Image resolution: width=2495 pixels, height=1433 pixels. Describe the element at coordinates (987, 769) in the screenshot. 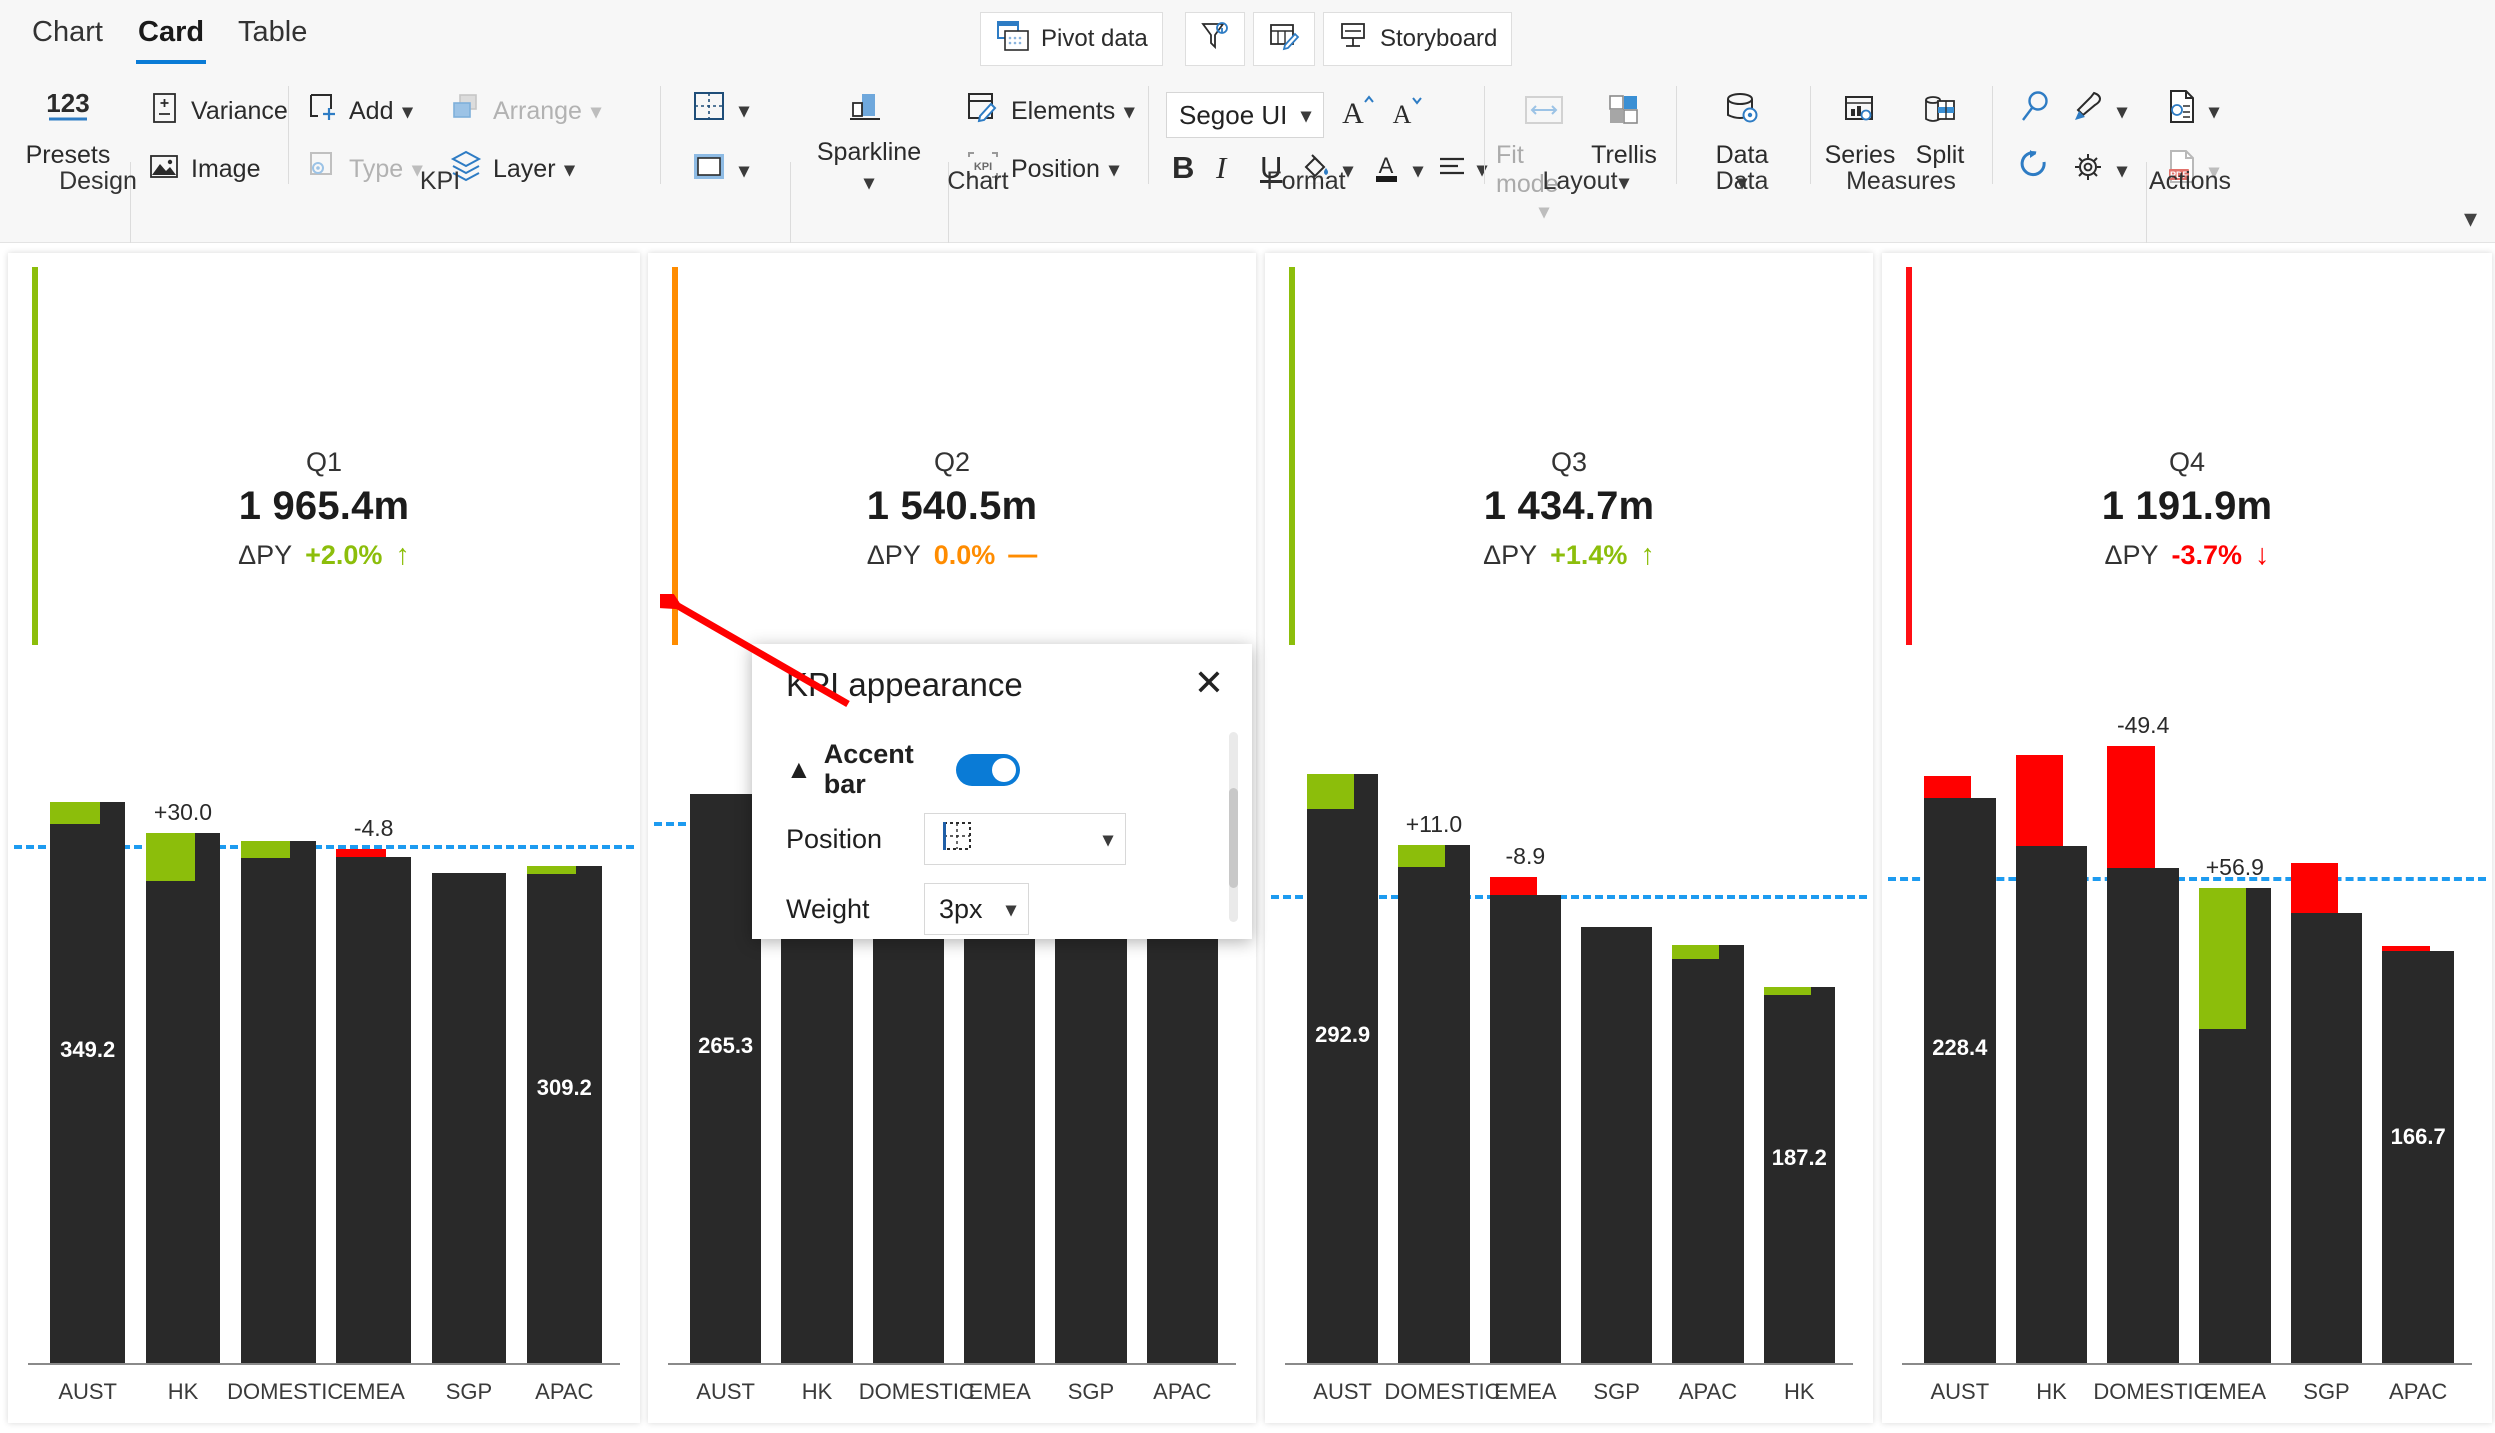

I see `accent-bar-toggle` at that location.